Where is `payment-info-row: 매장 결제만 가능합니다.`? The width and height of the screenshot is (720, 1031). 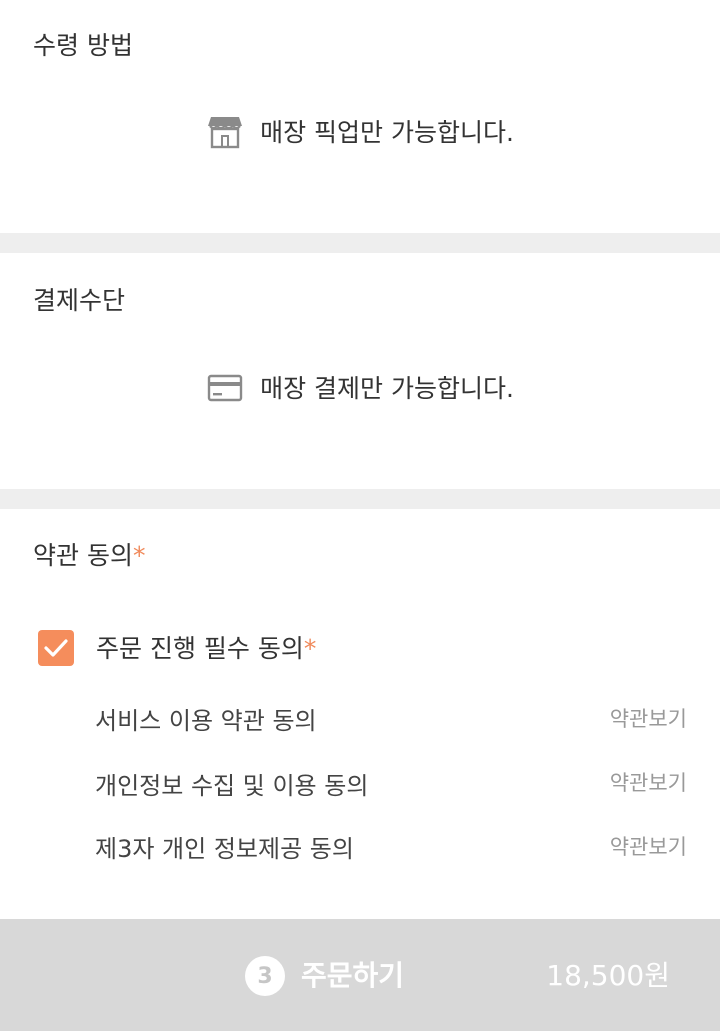
payment-info-row: 매장 결제만 가능합니다. is located at coordinates (360, 388).